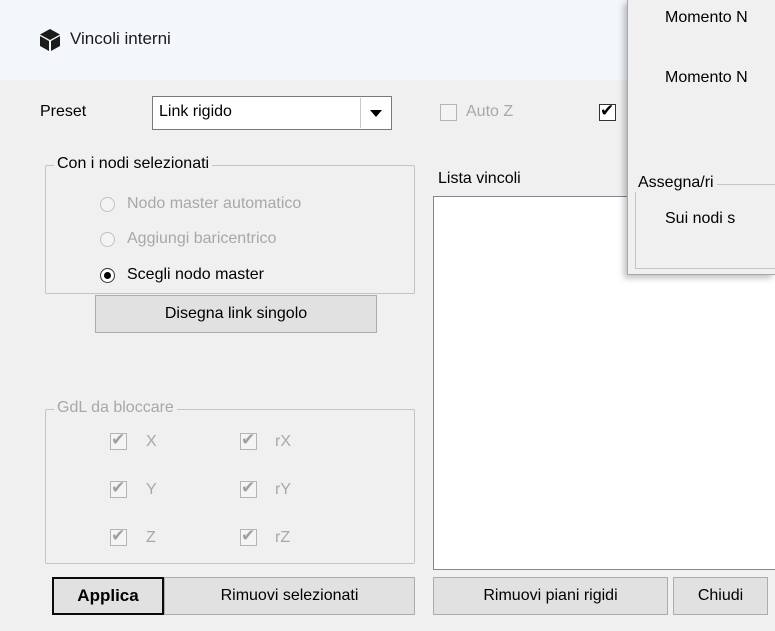 The image size is (775, 631). Describe the element at coordinates (283, 441) in the screenshot. I see `dof-rx-label: rX` at that location.